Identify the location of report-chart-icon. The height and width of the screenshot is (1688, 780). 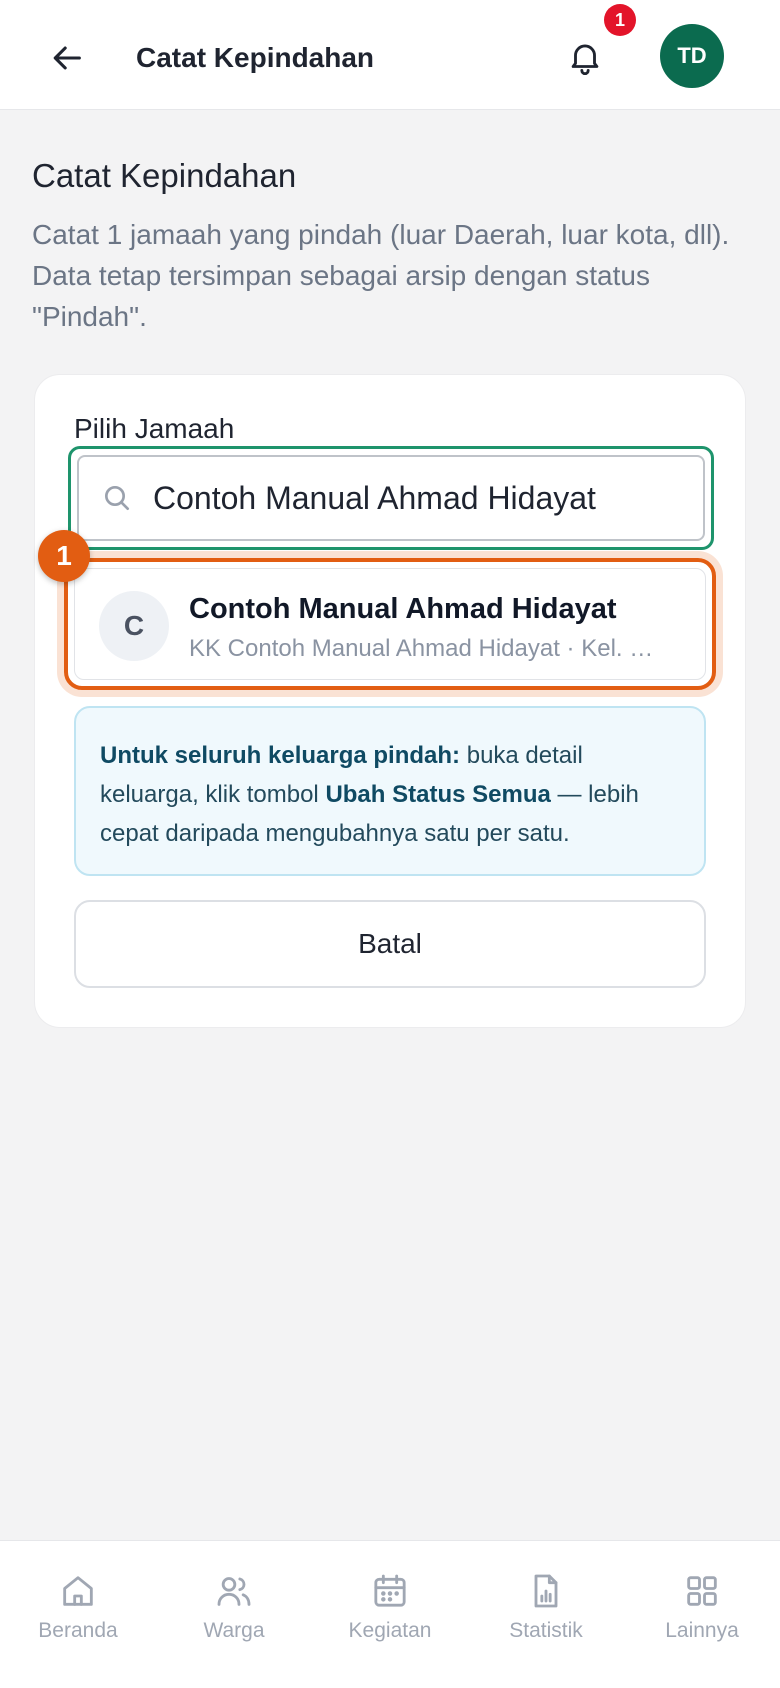
(546, 1591).